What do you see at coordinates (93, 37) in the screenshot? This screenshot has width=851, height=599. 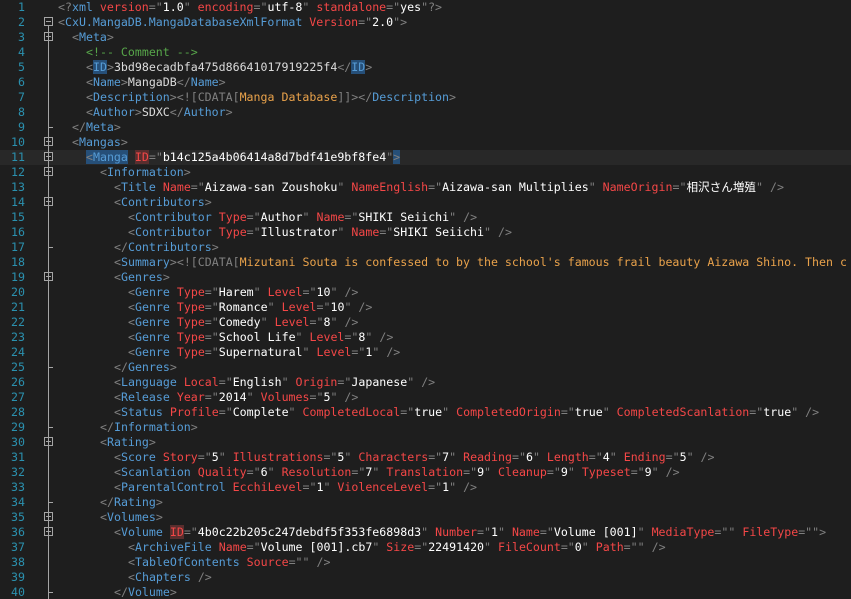 I see `code-text: <Meta>` at bounding box center [93, 37].